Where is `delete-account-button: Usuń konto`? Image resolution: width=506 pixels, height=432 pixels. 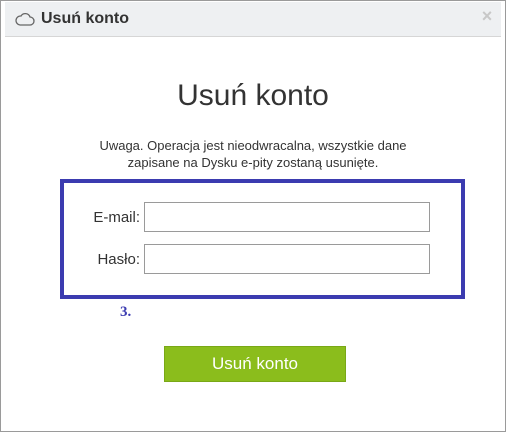
delete-account-button: Usuń konto is located at coordinates (255, 364).